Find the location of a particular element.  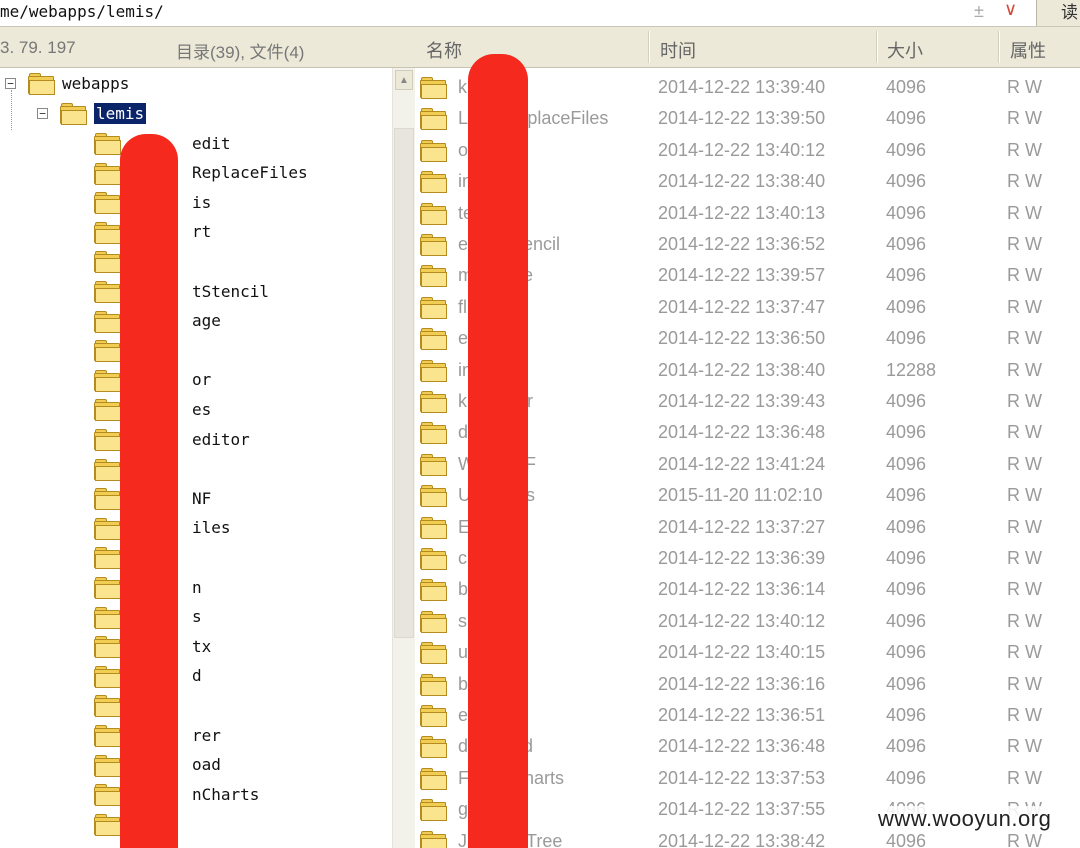

column-size-header: 大小 is located at coordinates (905, 50).